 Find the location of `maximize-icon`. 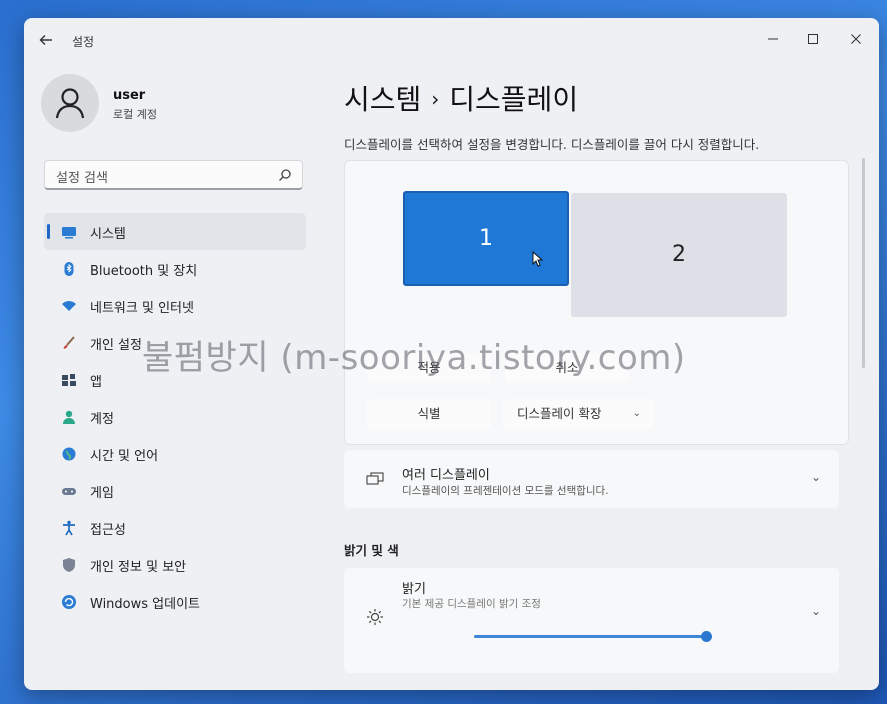

maximize-icon is located at coordinates (813, 39).